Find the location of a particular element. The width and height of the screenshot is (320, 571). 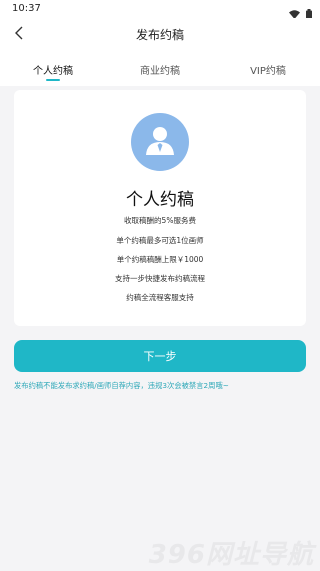

tab-business: 商业约稿 is located at coordinates (160, 69).